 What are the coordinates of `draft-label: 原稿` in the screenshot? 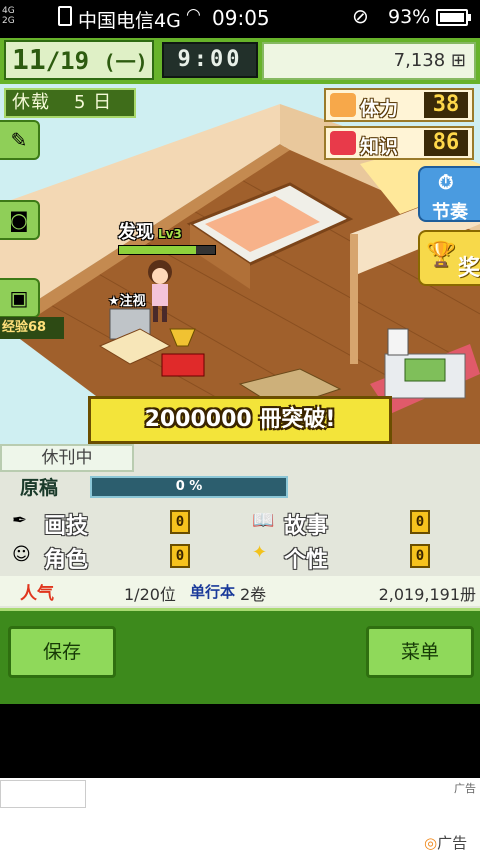 It's located at (39, 488).